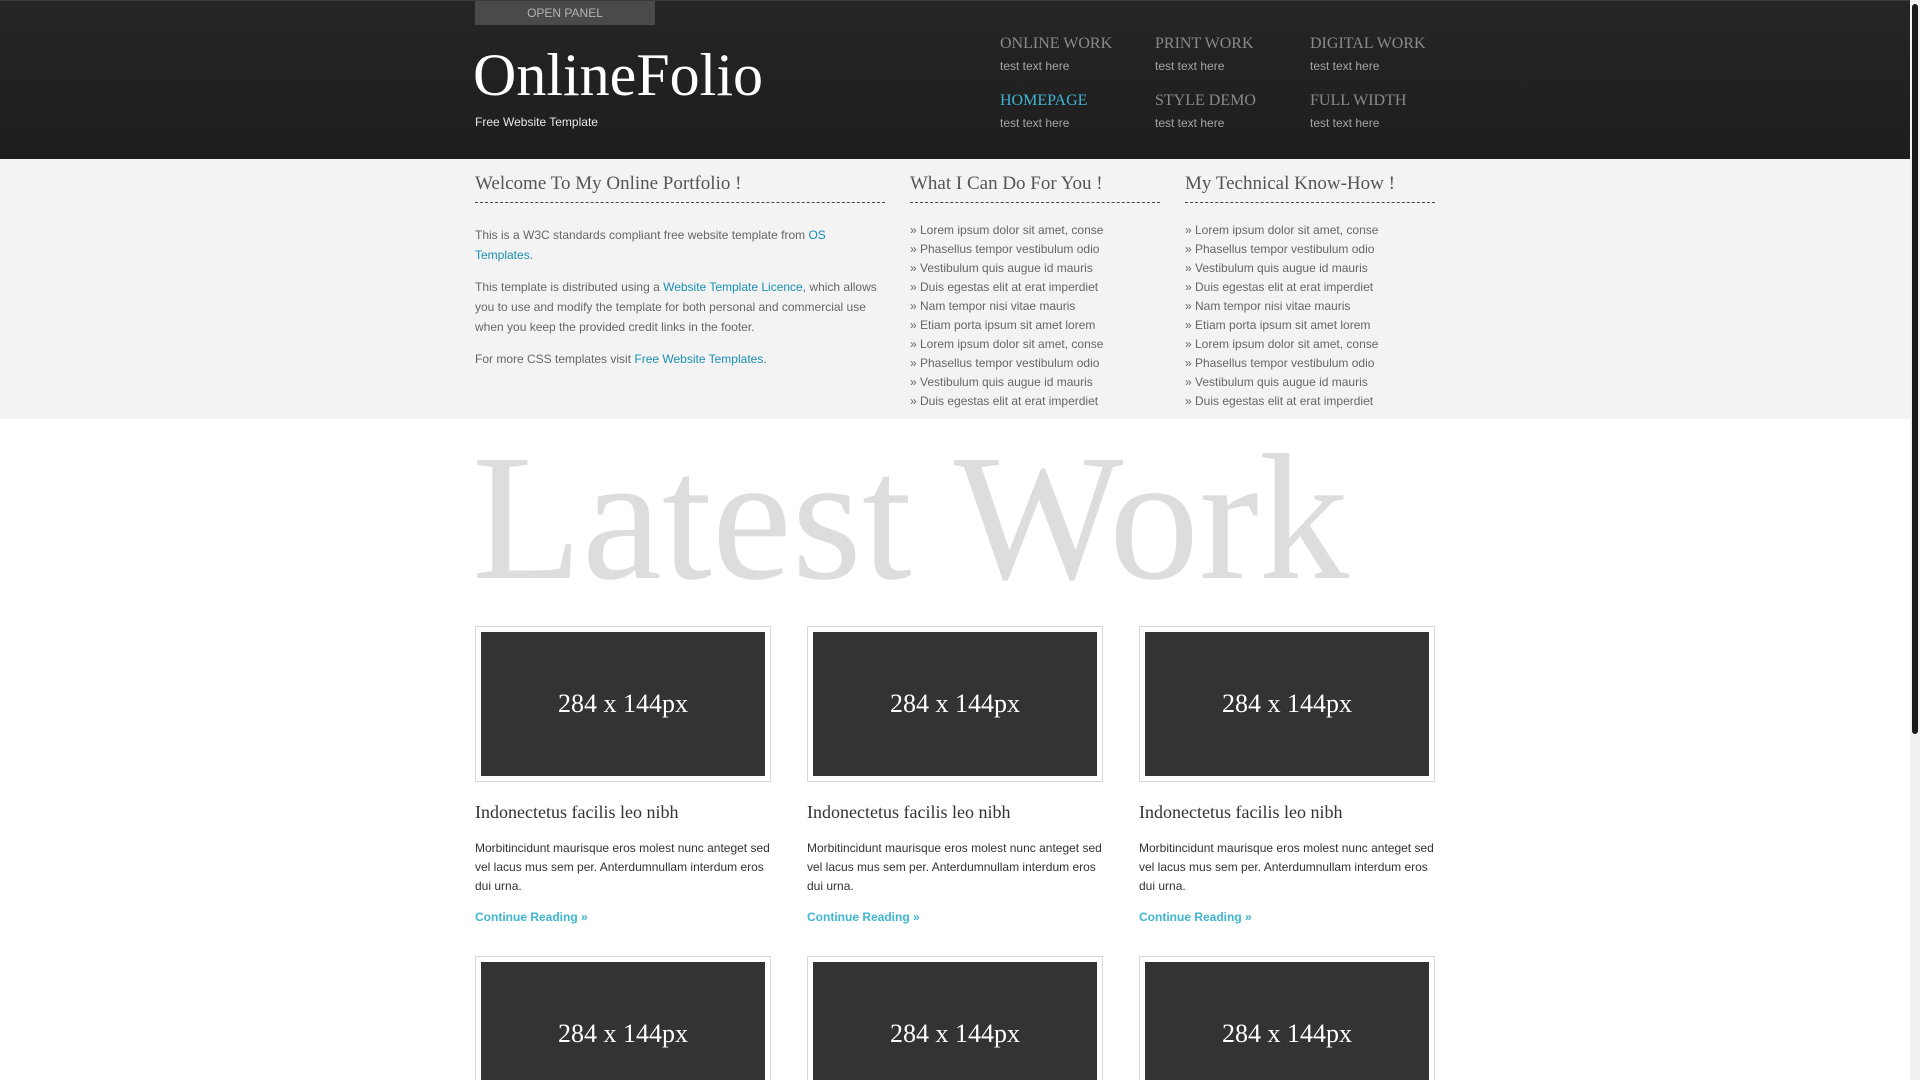 This screenshot has height=1080, width=1920. I want to click on scrollbar-thumb, so click(1915, 369).